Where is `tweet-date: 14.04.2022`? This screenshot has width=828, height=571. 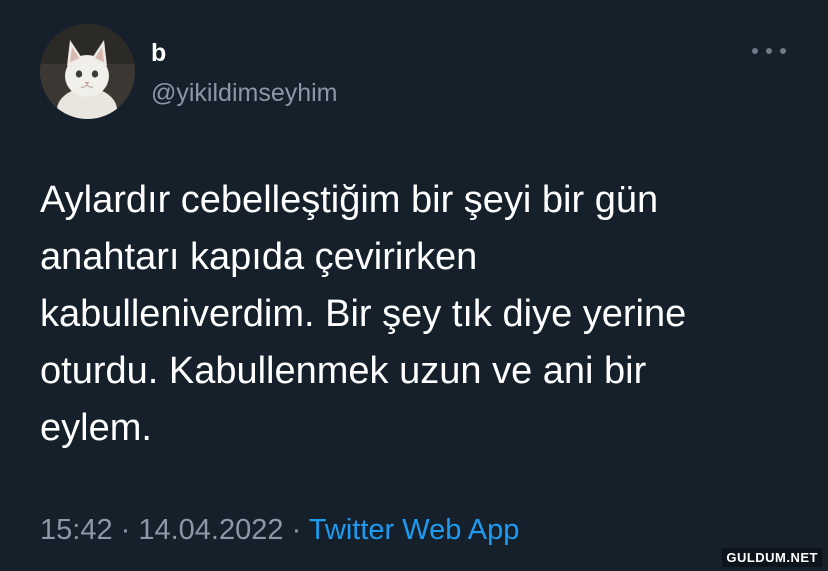
tweet-date: 14.04.2022 is located at coordinates (210, 530).